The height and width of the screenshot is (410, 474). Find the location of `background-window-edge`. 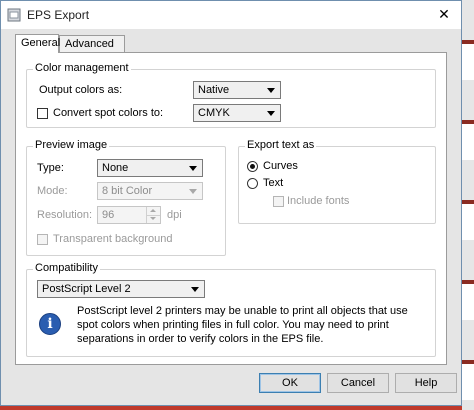

background-window-edge is located at coordinates (468, 205).